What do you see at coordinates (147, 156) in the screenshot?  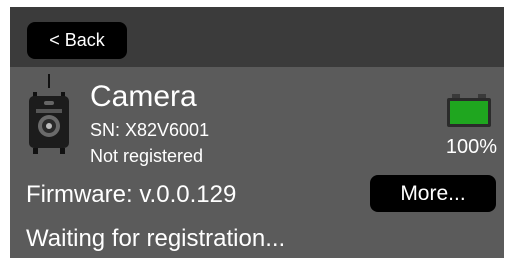 I see `registration-status: Not registered` at bounding box center [147, 156].